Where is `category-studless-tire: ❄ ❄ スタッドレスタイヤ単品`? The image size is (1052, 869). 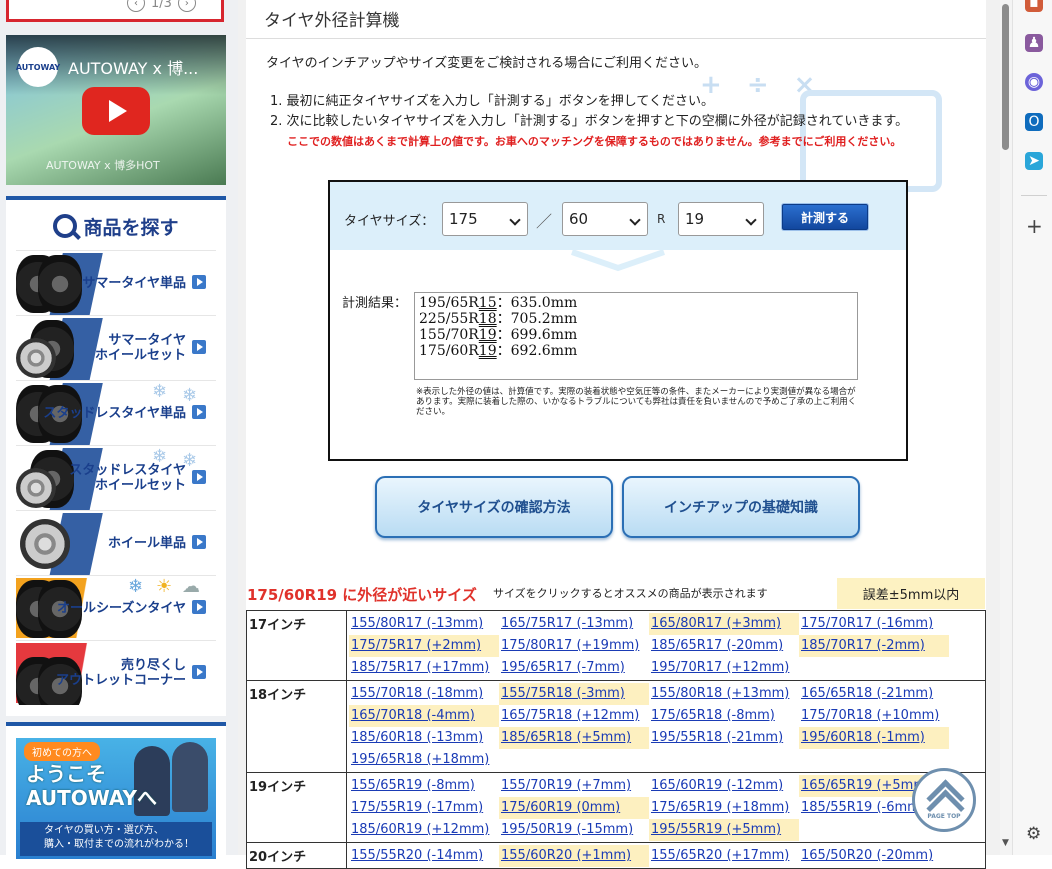 category-studless-tire: ❄ ❄ スタッドレスタイヤ単品 is located at coordinates (116, 412).